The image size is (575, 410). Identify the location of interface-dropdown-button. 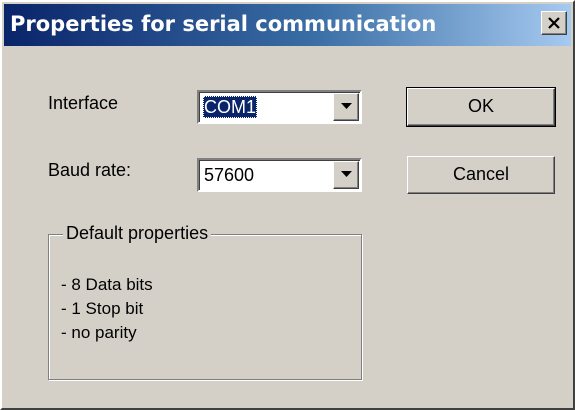
(346, 107).